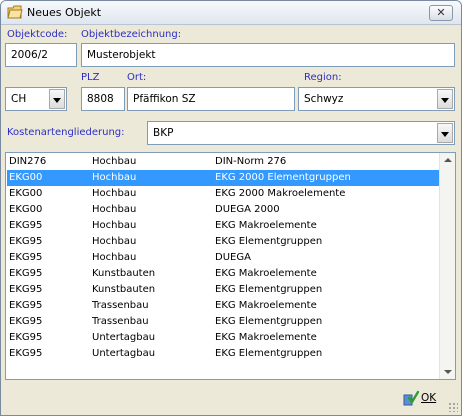  I want to click on objektcode-label: Objektcode:, so click(37, 34).